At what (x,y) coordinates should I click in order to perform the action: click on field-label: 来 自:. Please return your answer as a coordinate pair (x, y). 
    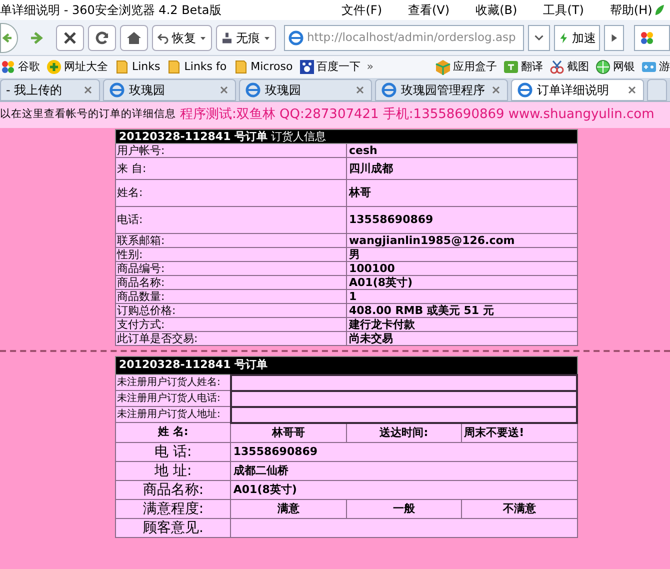
    Looking at the image, I should click on (231, 169).